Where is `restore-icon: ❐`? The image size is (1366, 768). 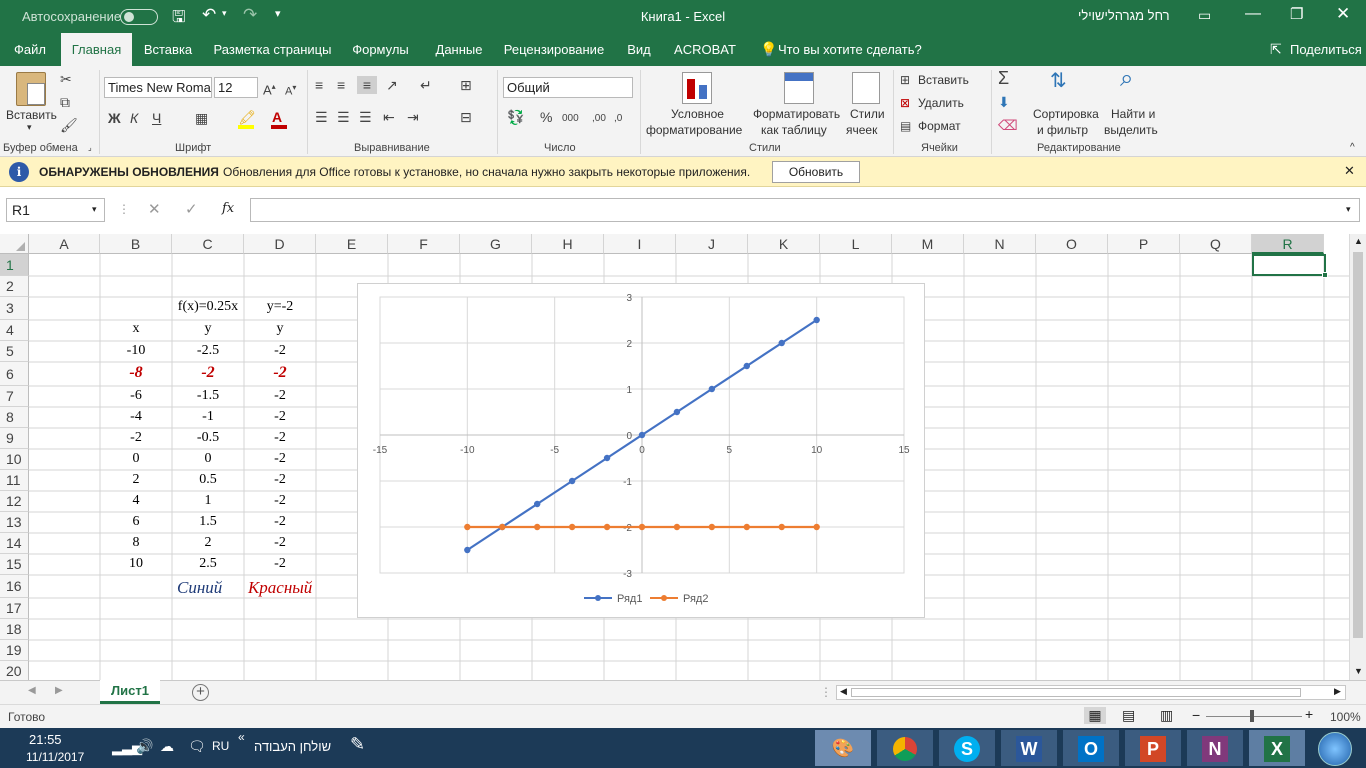 restore-icon: ❐ is located at coordinates (1296, 14).